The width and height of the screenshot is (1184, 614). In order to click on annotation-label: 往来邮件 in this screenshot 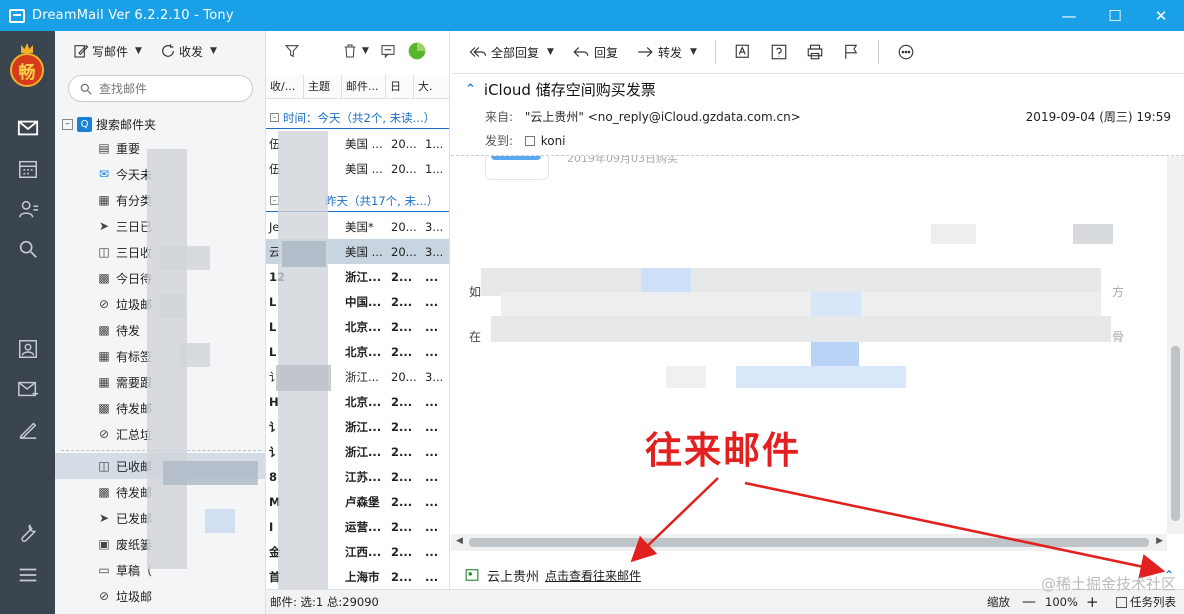, I will do `click(723, 450)`.